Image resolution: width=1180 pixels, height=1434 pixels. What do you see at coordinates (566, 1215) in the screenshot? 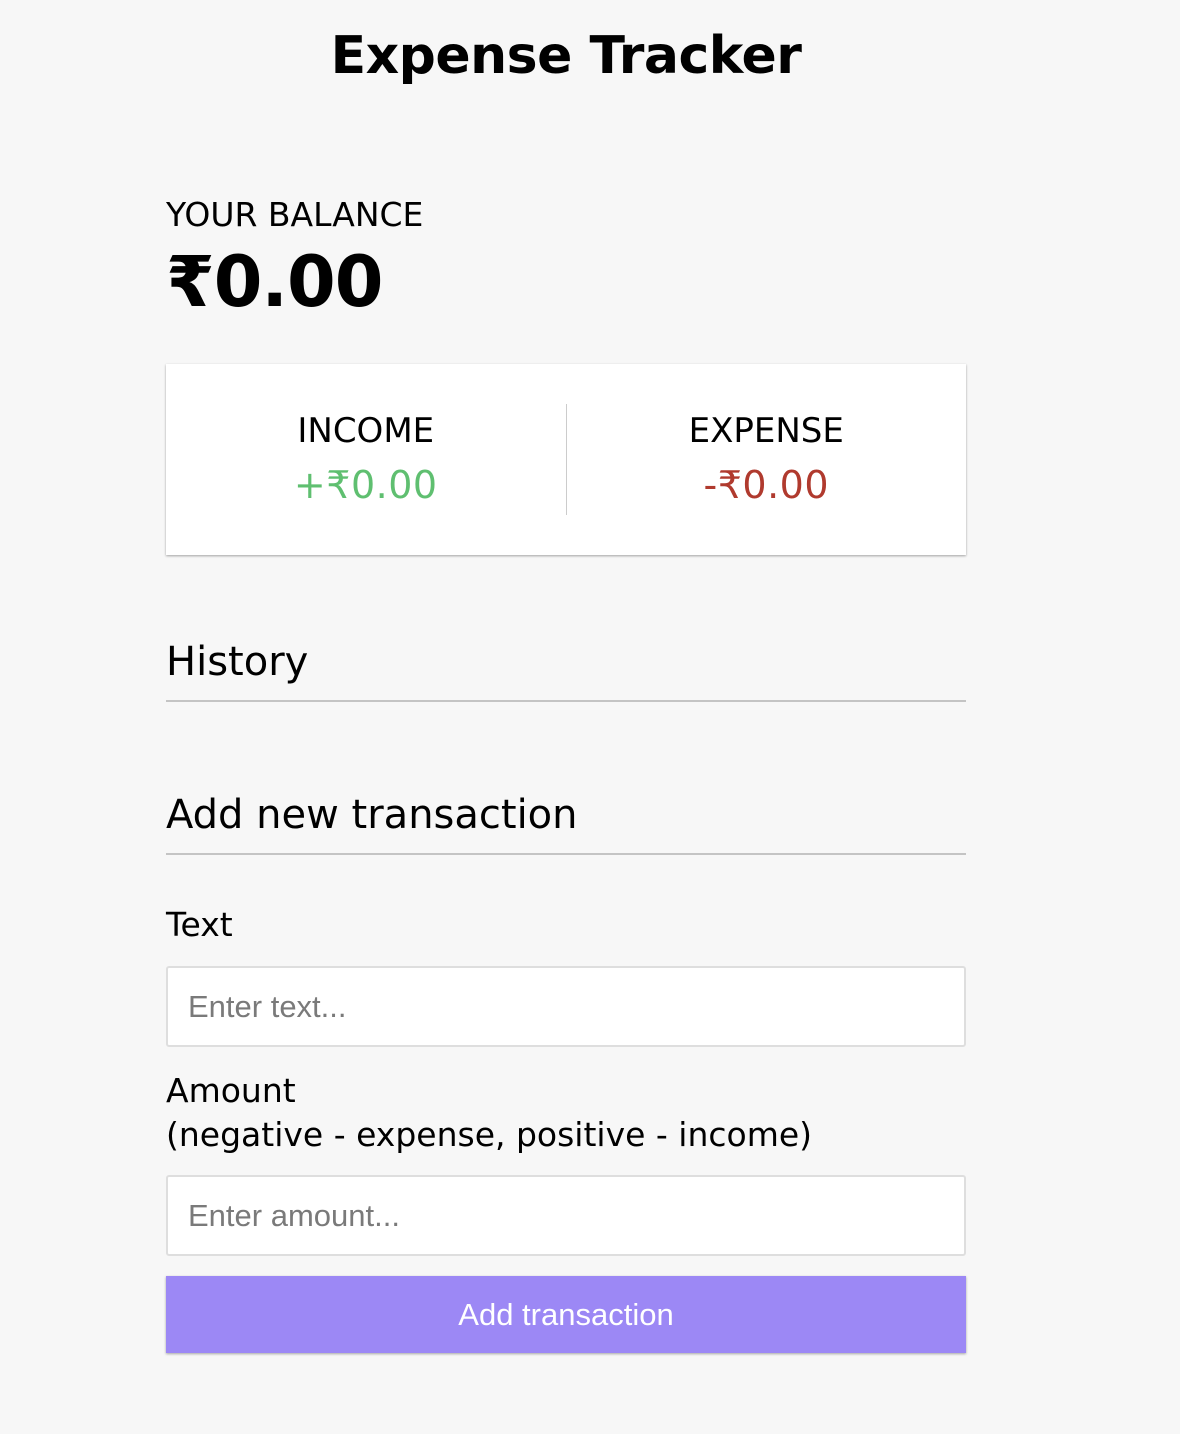
I see `amount-input` at bounding box center [566, 1215].